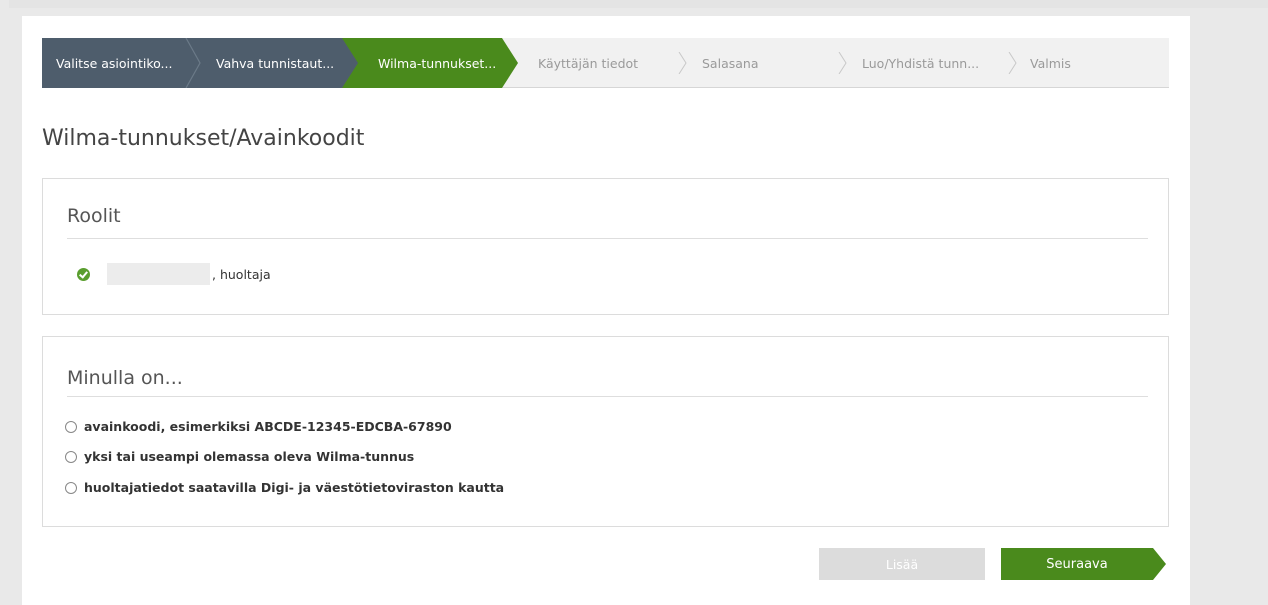 The width and height of the screenshot is (1268, 605). I want to click on top-band, so click(634, 4).